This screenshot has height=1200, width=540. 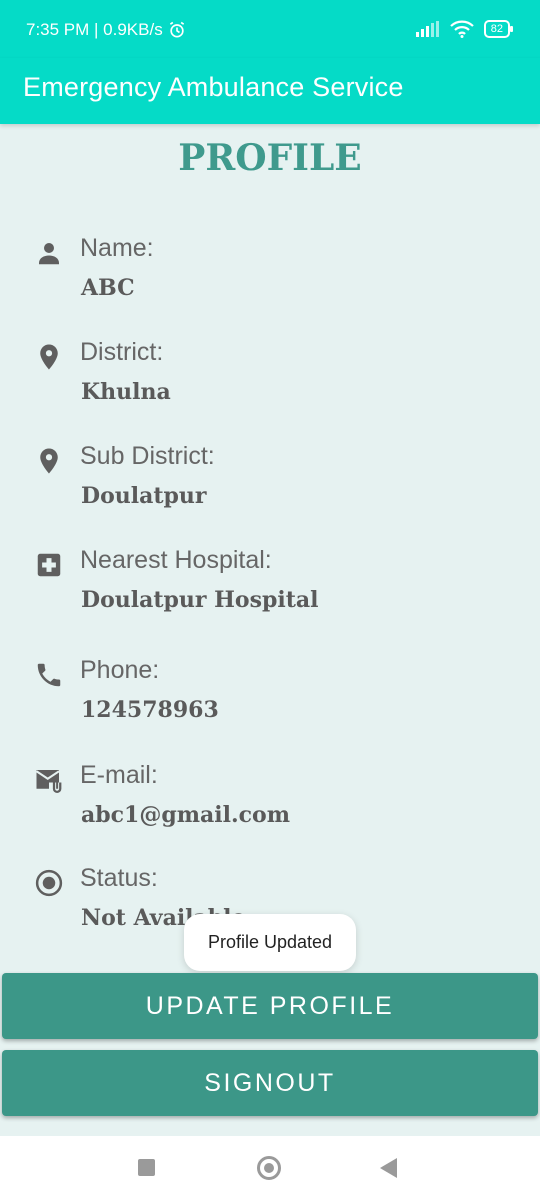 What do you see at coordinates (270, 383) in the screenshot?
I see `field-district: District: Khulna` at bounding box center [270, 383].